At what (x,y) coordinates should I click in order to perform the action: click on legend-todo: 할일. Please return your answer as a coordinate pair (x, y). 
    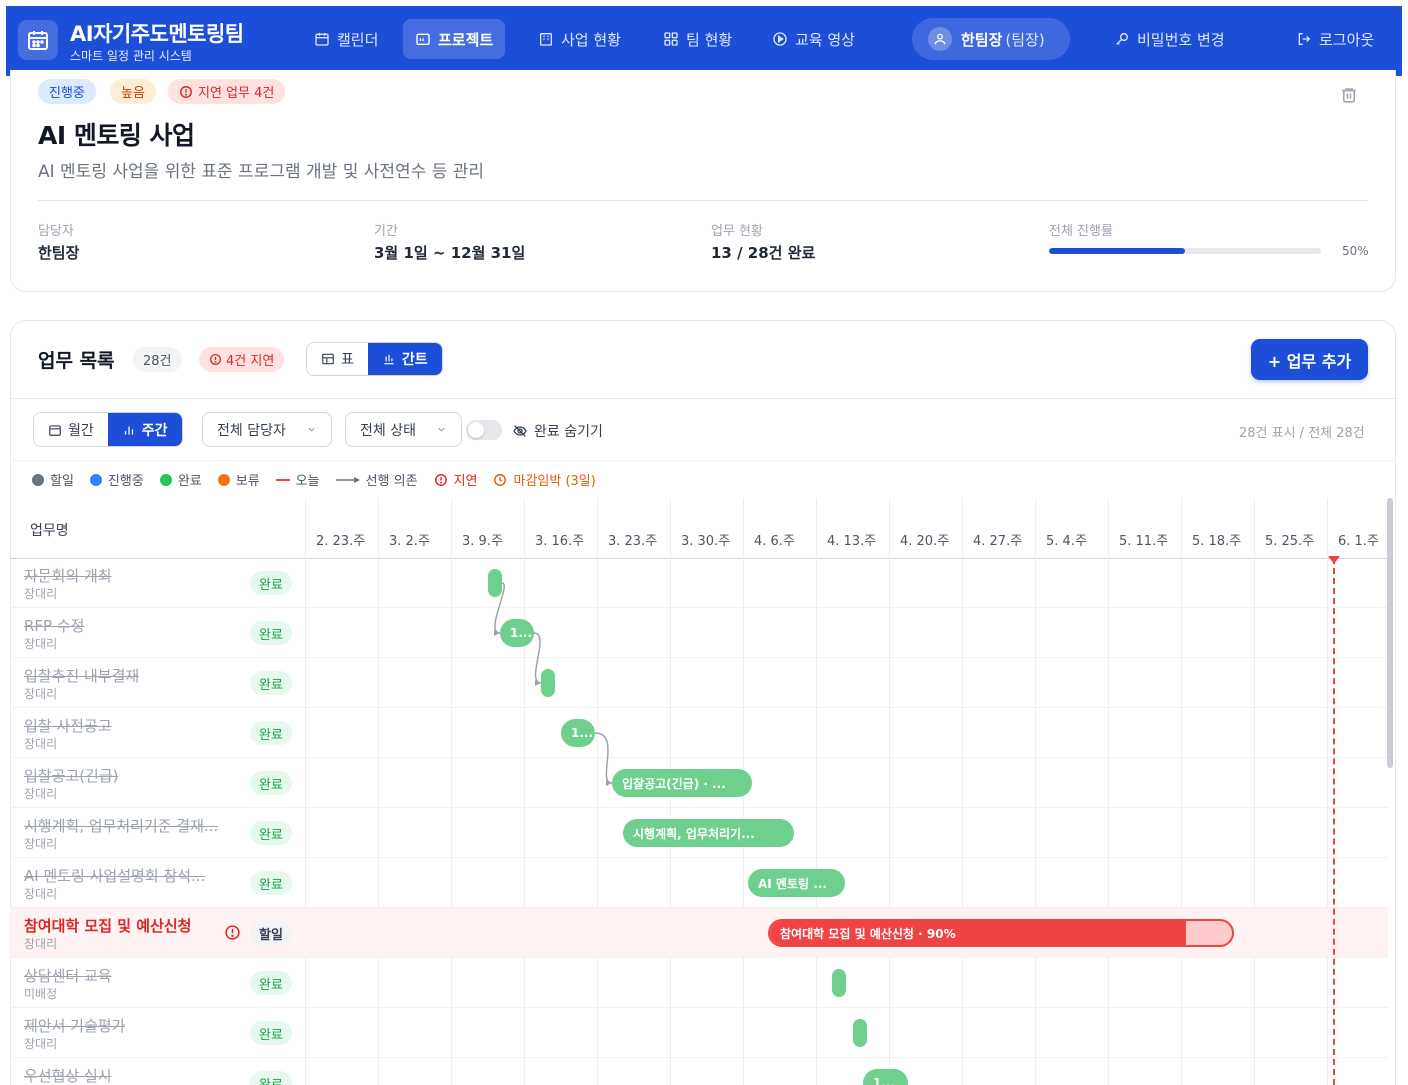
    Looking at the image, I should click on (53, 479).